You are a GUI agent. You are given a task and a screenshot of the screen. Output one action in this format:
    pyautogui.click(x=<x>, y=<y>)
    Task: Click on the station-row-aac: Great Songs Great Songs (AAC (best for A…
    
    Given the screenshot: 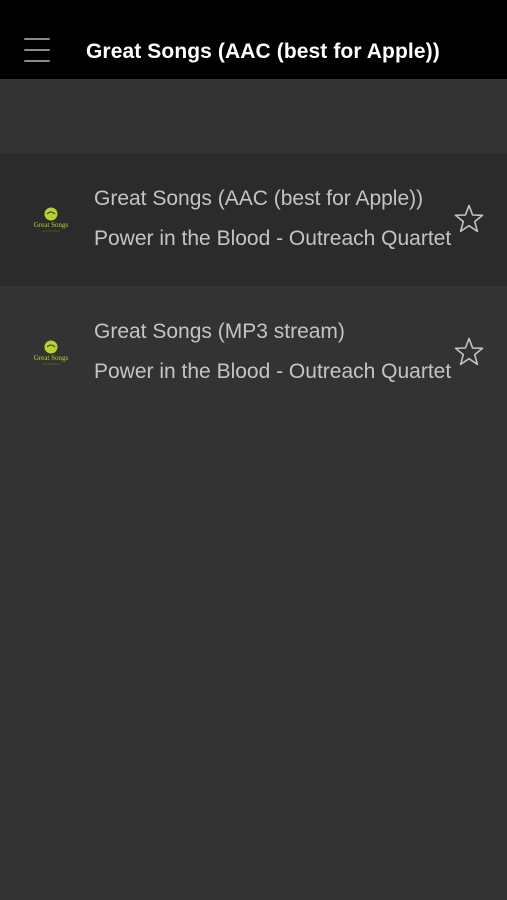 What is the action you would take?
    pyautogui.click(x=253, y=219)
    